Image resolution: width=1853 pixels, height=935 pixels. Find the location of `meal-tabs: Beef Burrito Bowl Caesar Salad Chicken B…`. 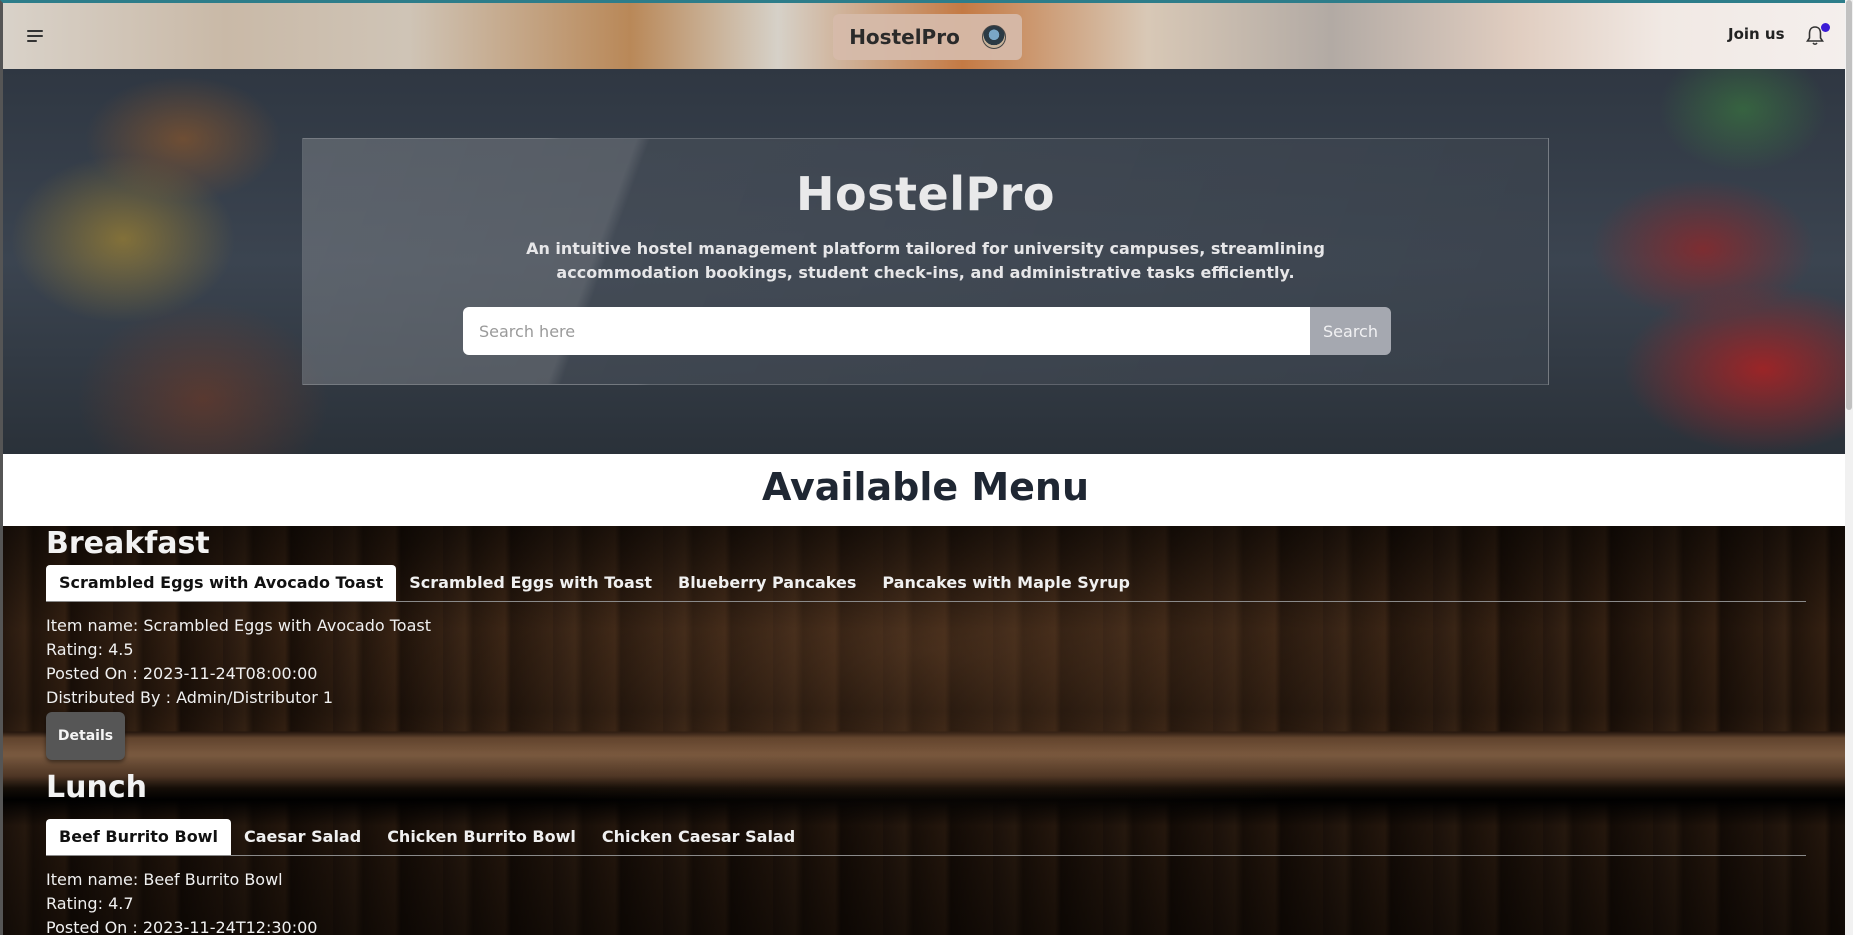

meal-tabs: Beef Burrito Bowl Caesar Salad Chicken B… is located at coordinates (926, 837).